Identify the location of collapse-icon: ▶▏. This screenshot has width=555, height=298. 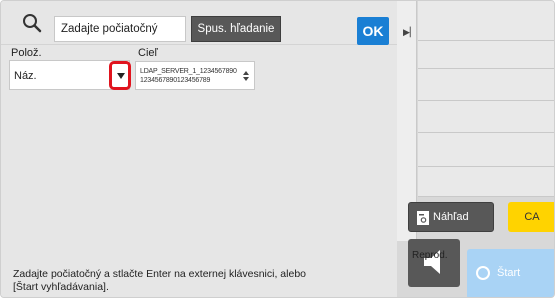
(410, 32).